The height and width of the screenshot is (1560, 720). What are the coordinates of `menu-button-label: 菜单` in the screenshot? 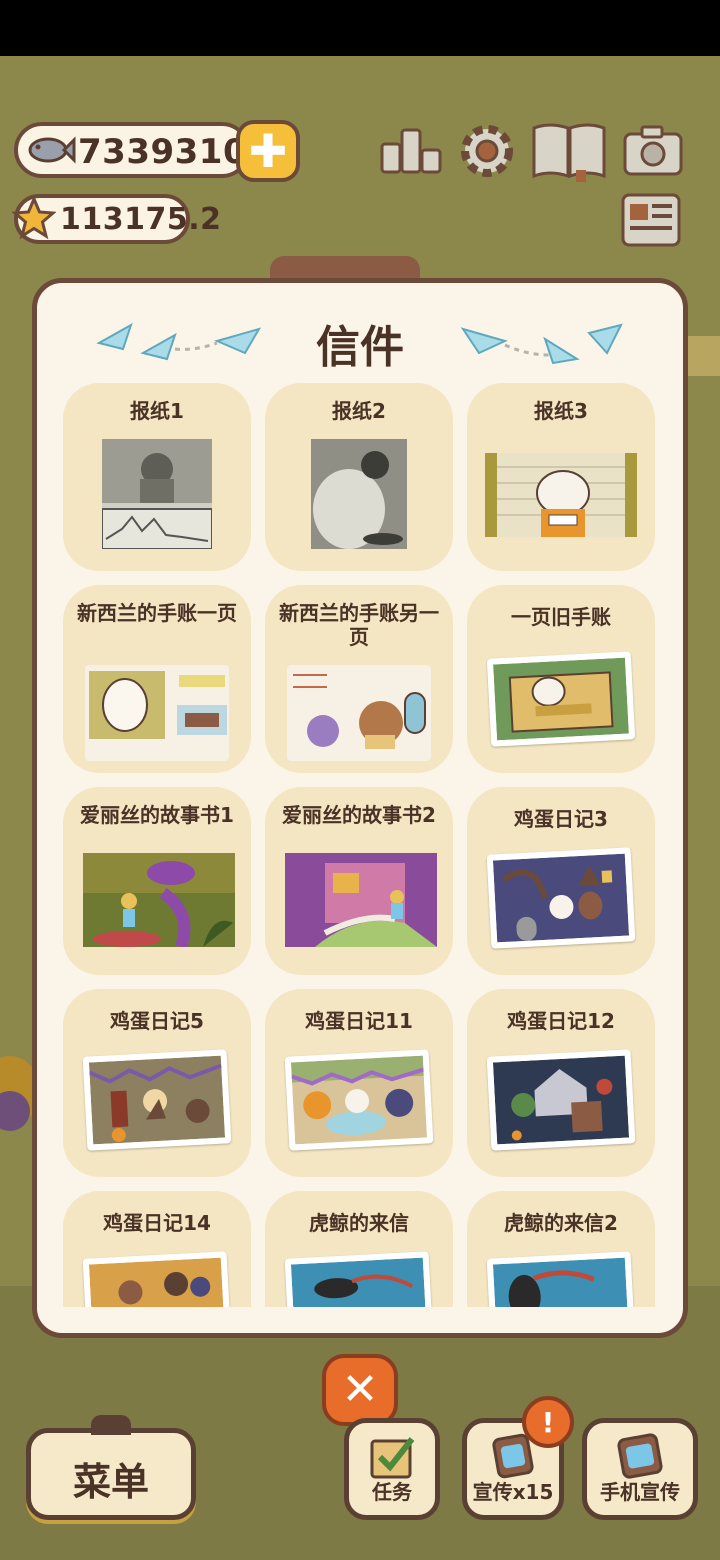 It's located at (110, 1482).